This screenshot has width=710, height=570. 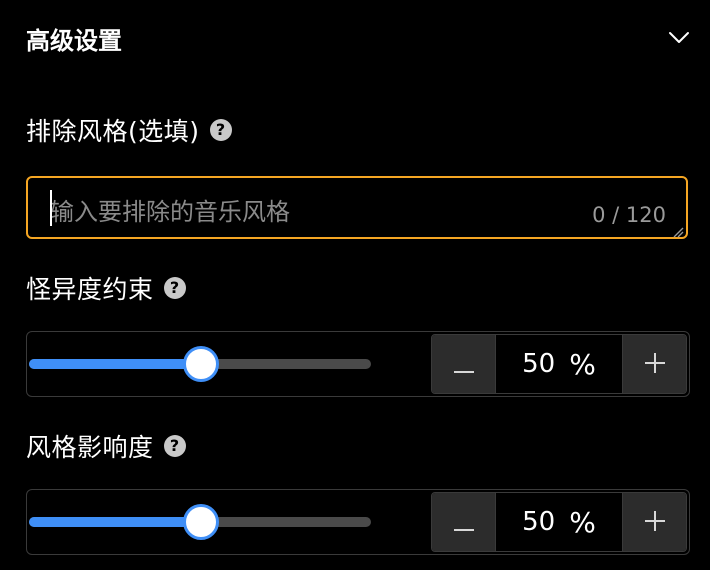 What do you see at coordinates (90, 289) in the screenshot?
I see `weirdness-label: 怪异度约束` at bounding box center [90, 289].